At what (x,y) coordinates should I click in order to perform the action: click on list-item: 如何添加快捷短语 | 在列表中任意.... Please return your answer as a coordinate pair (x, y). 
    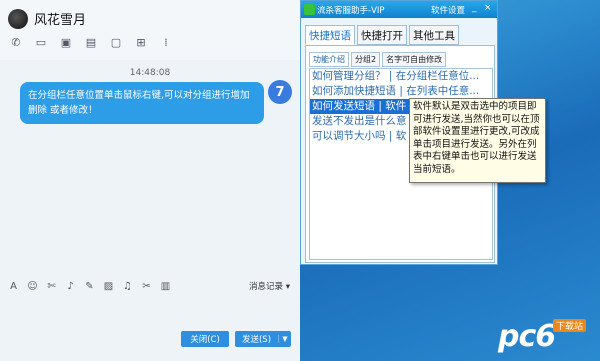
    Looking at the image, I should click on (401, 91).